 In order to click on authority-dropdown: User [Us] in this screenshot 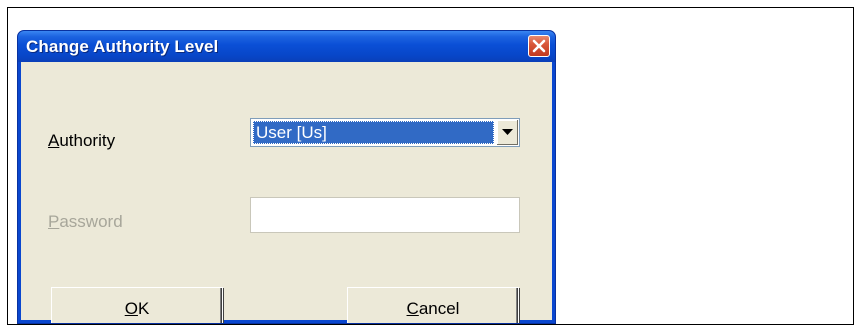, I will do `click(385, 132)`.